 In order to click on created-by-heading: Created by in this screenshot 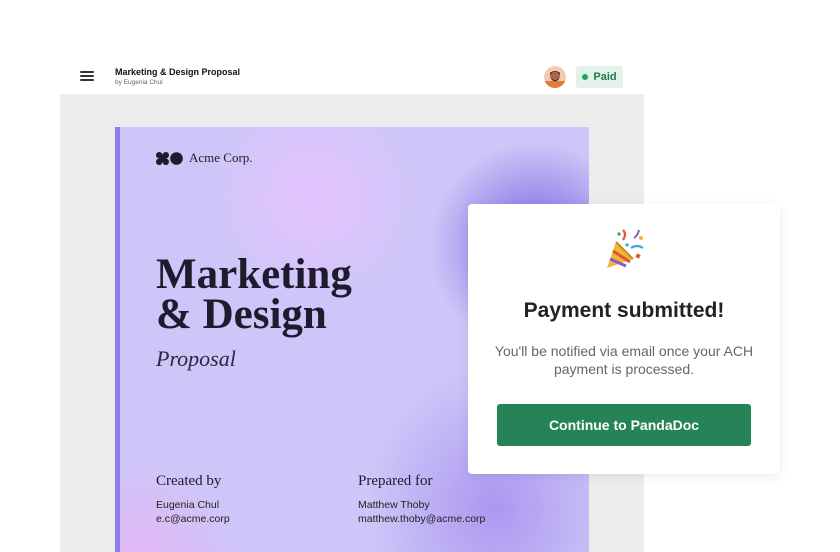, I will do `click(189, 481)`.